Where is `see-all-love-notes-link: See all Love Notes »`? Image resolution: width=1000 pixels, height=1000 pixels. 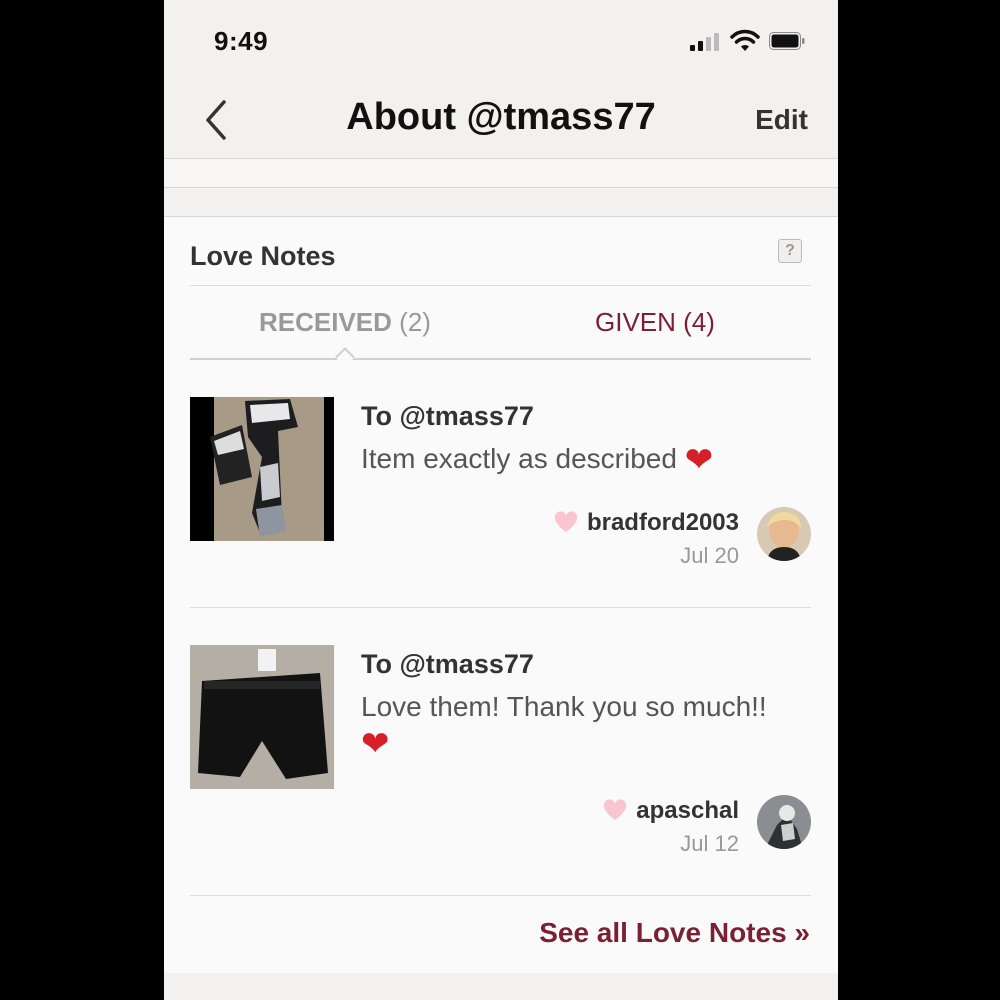 see-all-love-notes-link: See all Love Notes » is located at coordinates (674, 933).